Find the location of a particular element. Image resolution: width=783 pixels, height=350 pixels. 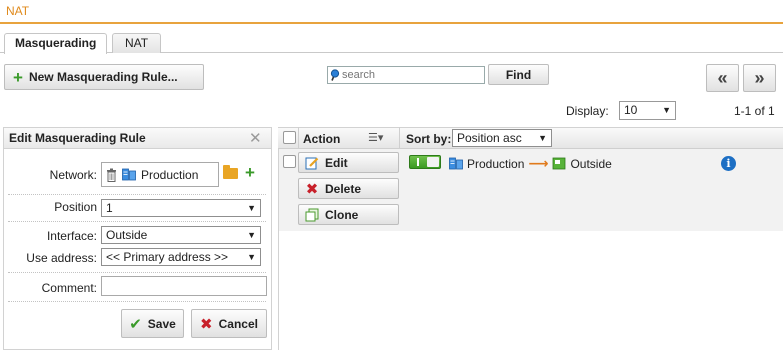

display-label: Display: is located at coordinates (587, 111).